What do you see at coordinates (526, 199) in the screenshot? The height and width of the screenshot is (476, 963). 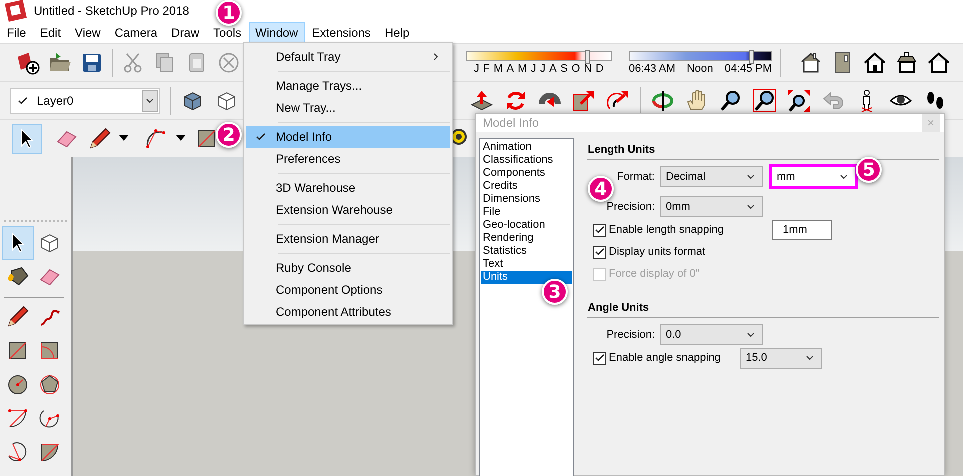 I see `list-item: Dimensions` at bounding box center [526, 199].